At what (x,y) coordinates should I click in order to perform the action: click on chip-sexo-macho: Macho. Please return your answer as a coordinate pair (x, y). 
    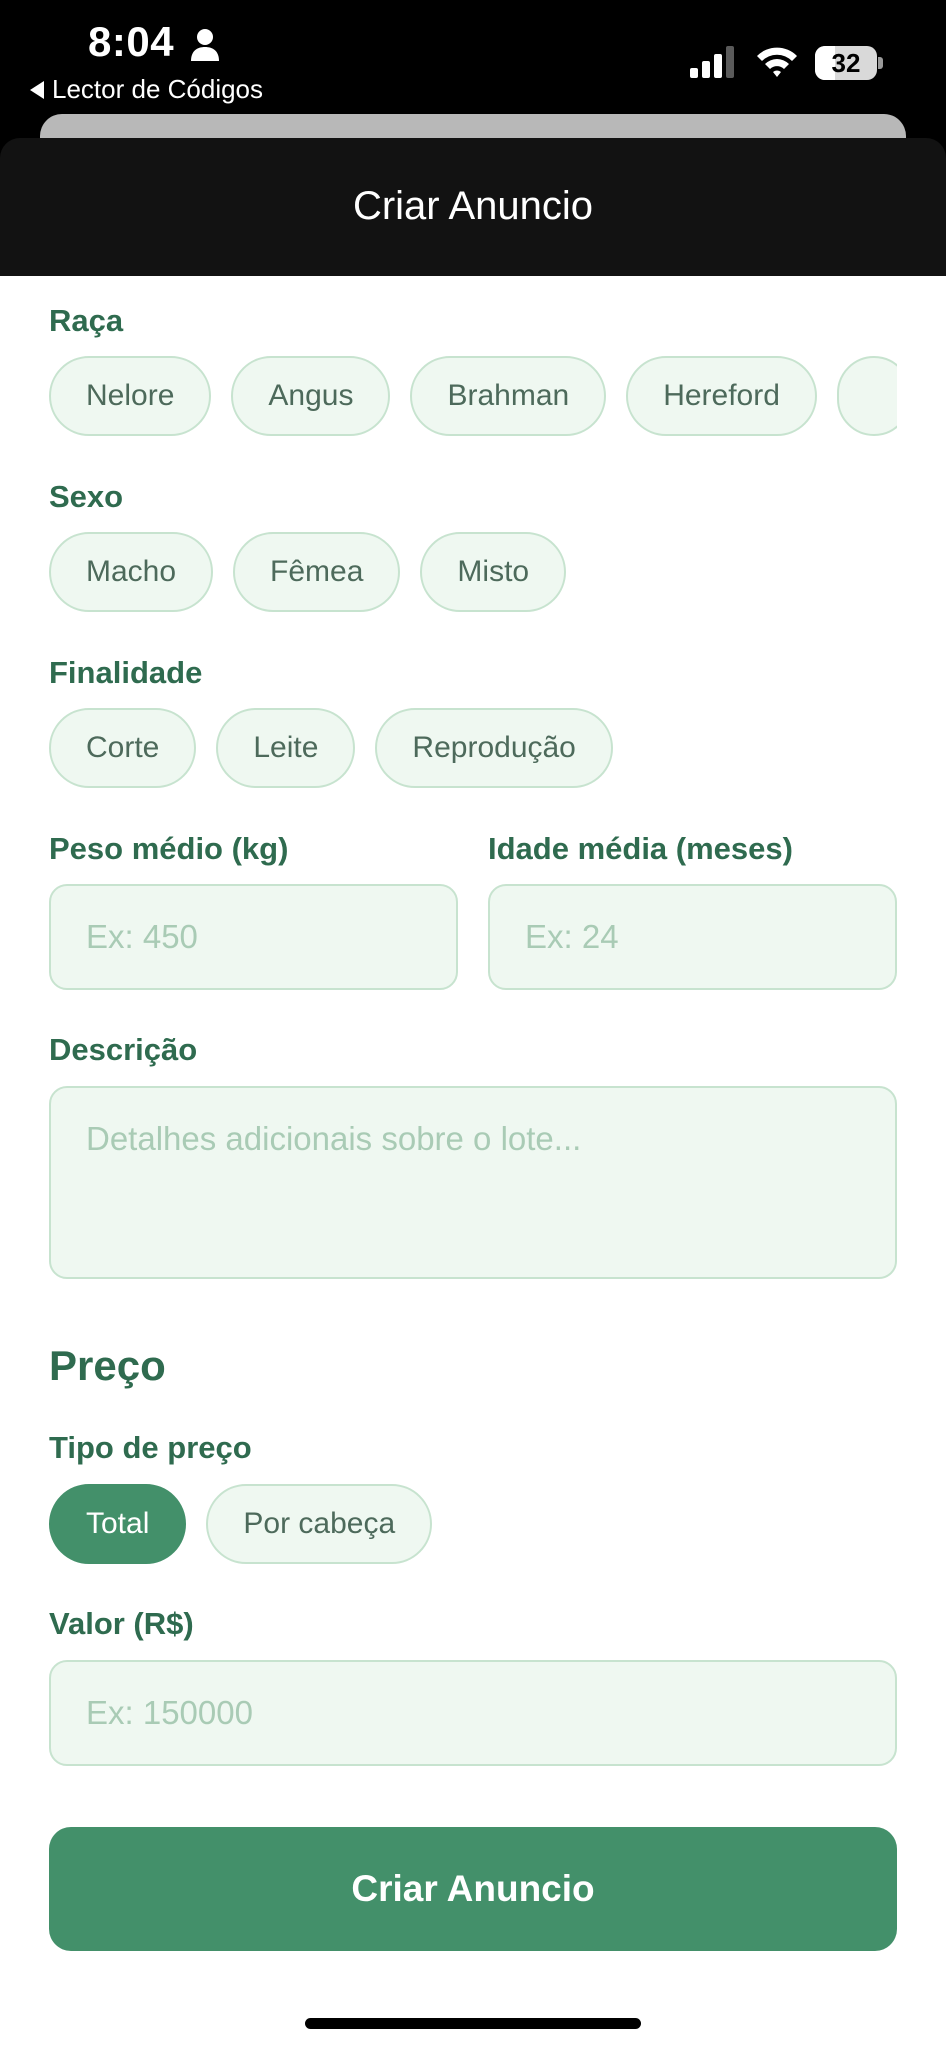
    Looking at the image, I should click on (131, 572).